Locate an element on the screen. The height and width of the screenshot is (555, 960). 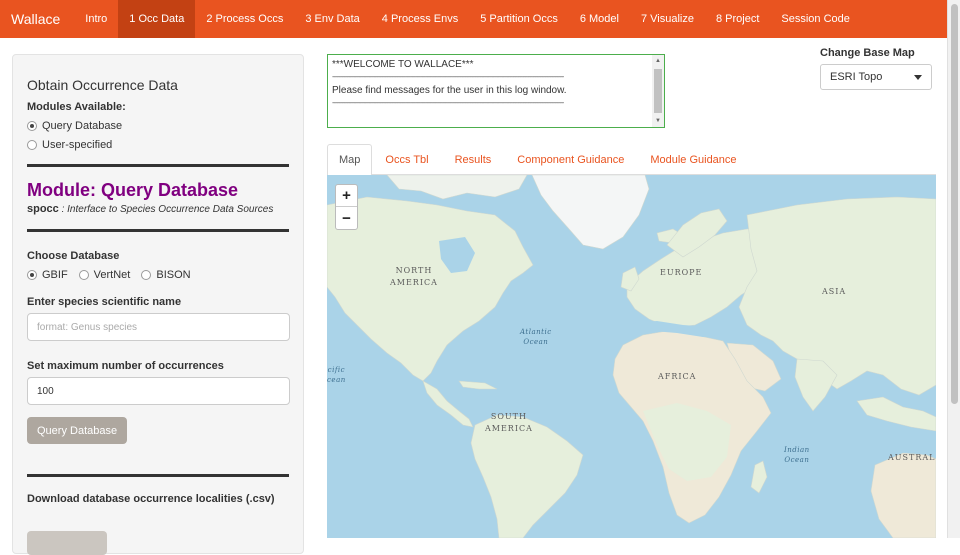
scroll-up-arrow-icon: ▲ is located at coordinates (658, 61).